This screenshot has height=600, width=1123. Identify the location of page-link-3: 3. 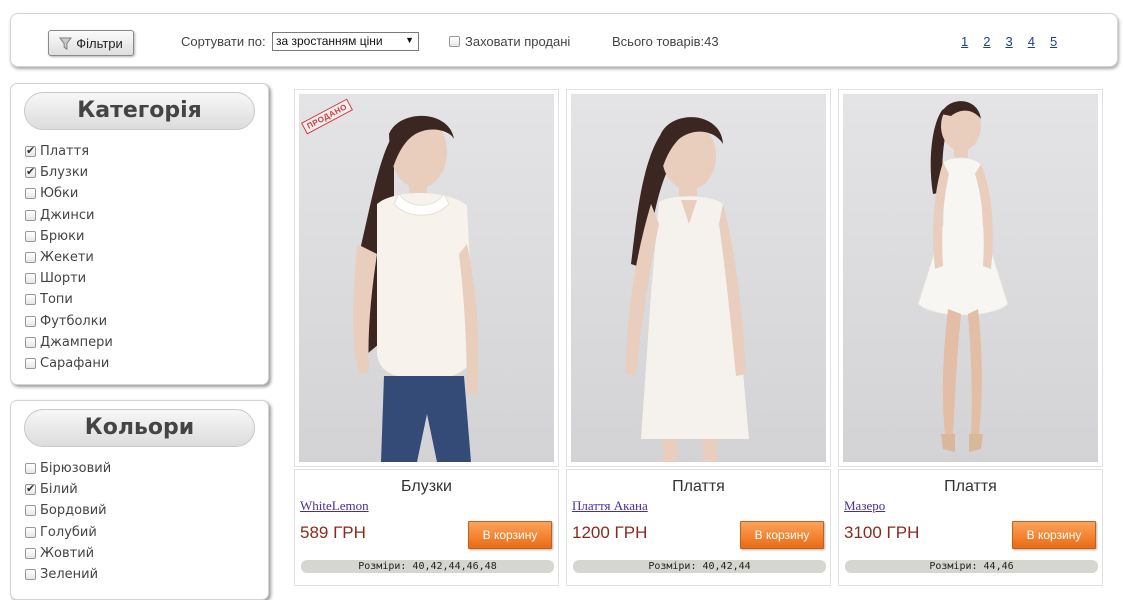
(1008, 41).